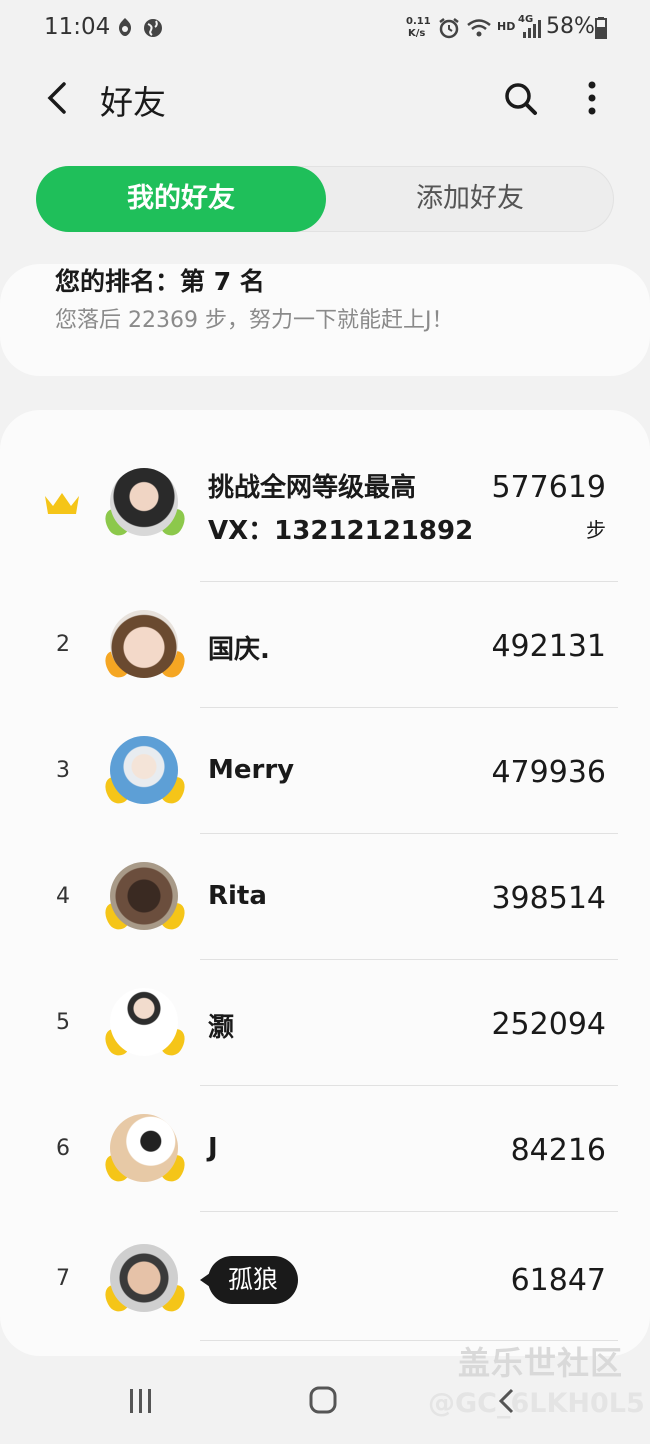 The height and width of the screenshot is (1444, 650). I want to click on rank-number: 3, so click(63, 770).